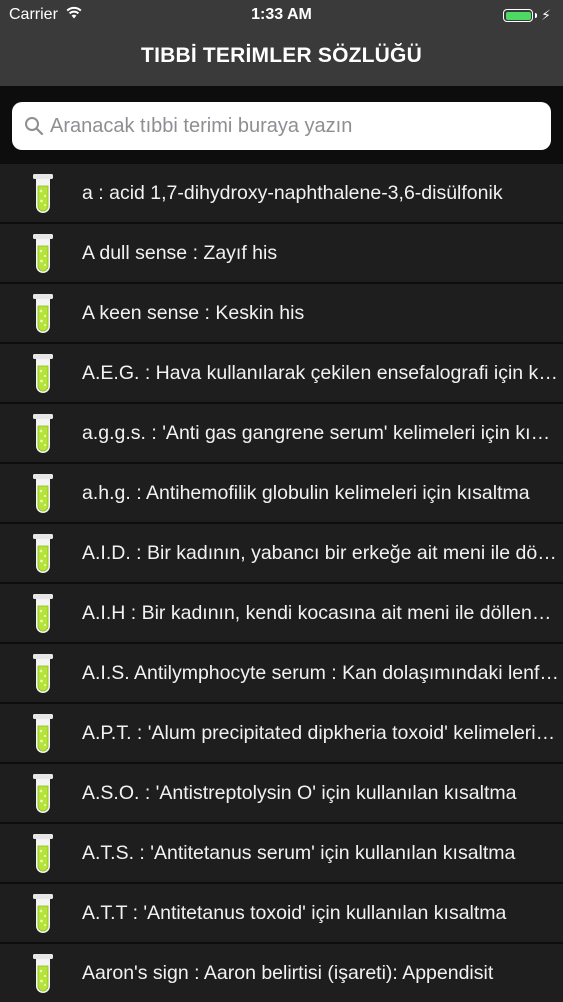 The height and width of the screenshot is (1002, 563). I want to click on navigation-bar: TIBBİ TERİMLER SÖZLÜĞÜ, so click(281, 58).